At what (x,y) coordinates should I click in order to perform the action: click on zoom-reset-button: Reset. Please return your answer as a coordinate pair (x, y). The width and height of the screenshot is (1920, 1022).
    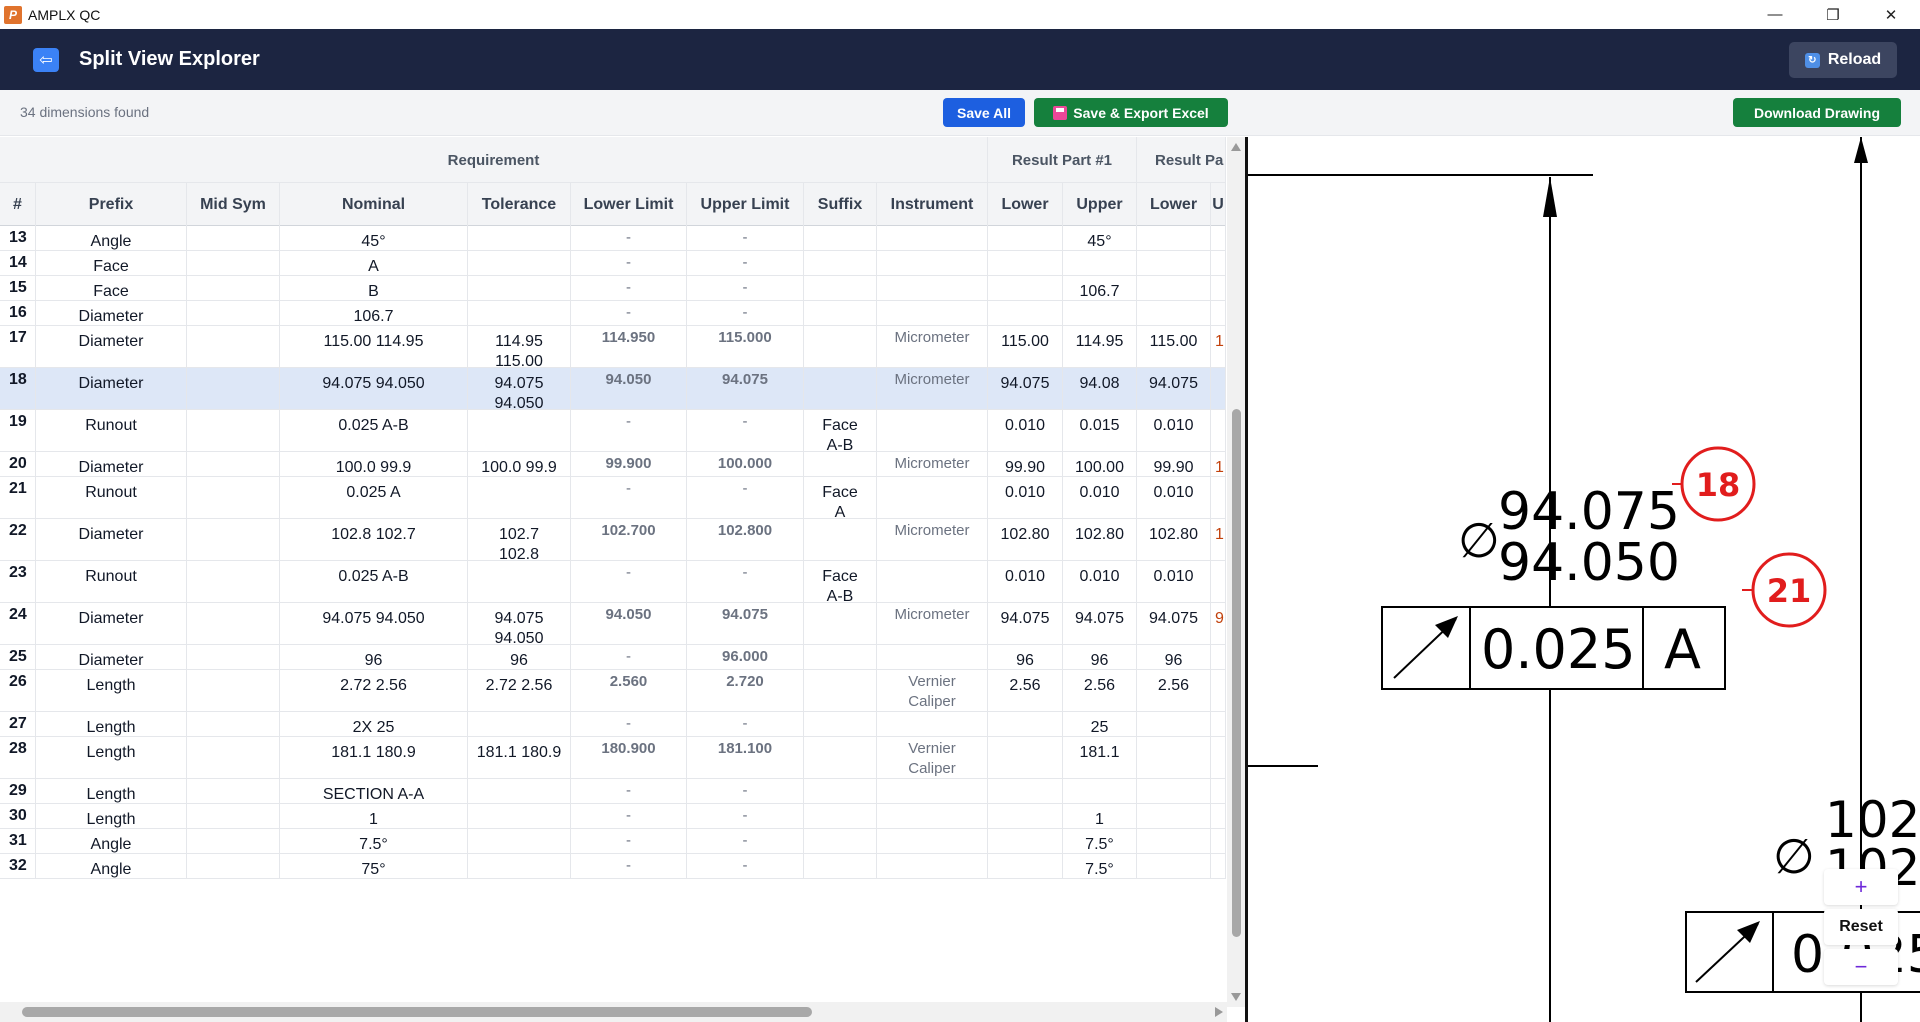
    Looking at the image, I should click on (1861, 927).